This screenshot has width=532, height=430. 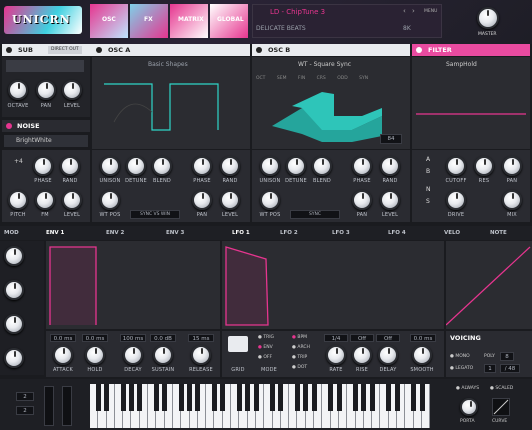 What do you see at coordinates (461, 64) in the screenshot?
I see `filter-type: SampHold` at bounding box center [461, 64].